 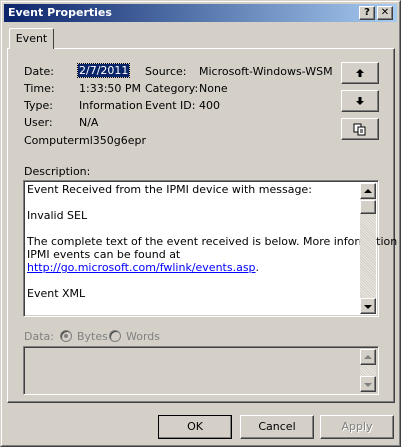 I want to click on ok-label: OK, so click(x=195, y=426).